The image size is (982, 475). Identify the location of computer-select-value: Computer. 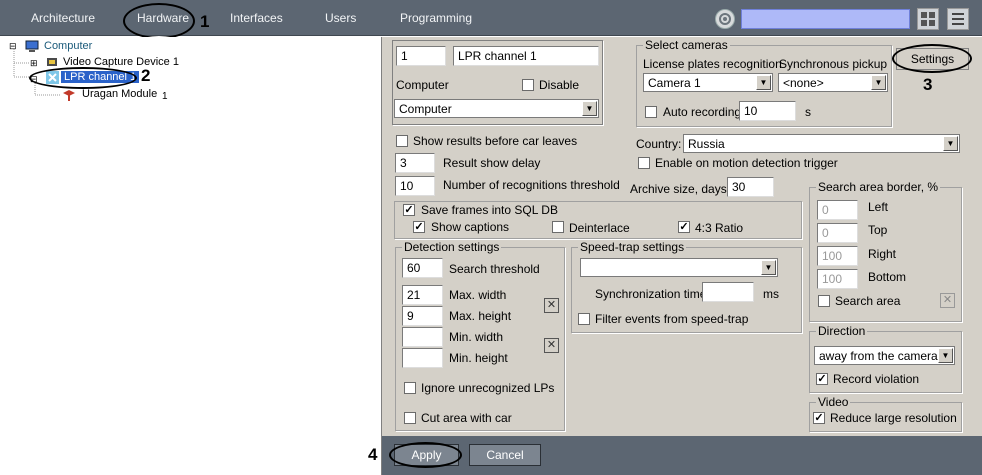
(425, 109).